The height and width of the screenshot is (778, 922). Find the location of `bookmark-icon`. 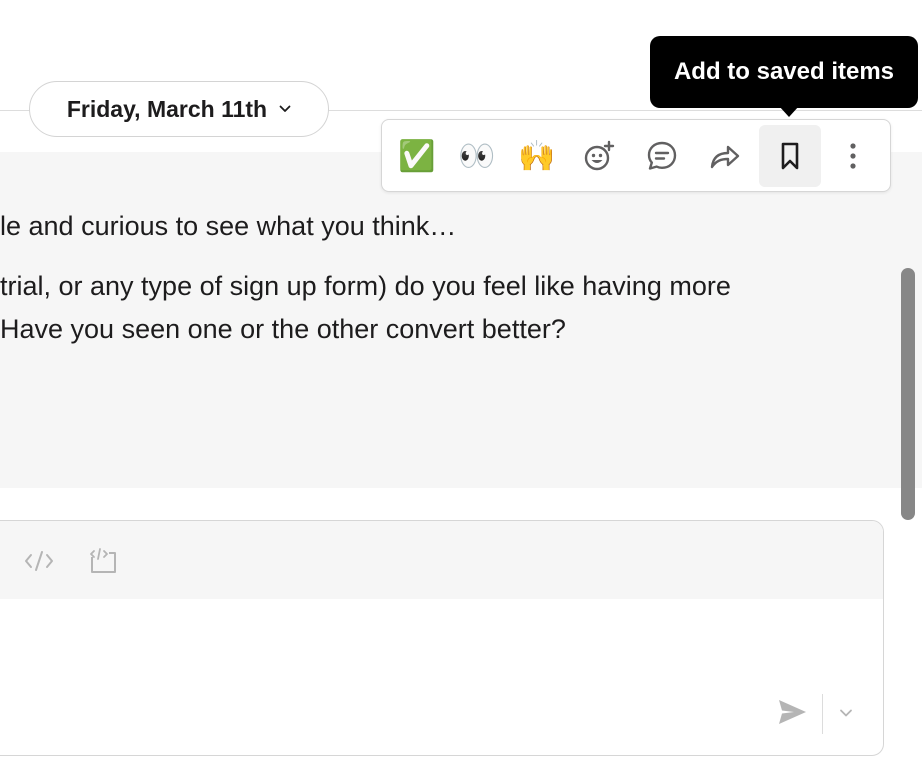

bookmark-icon is located at coordinates (790, 156).